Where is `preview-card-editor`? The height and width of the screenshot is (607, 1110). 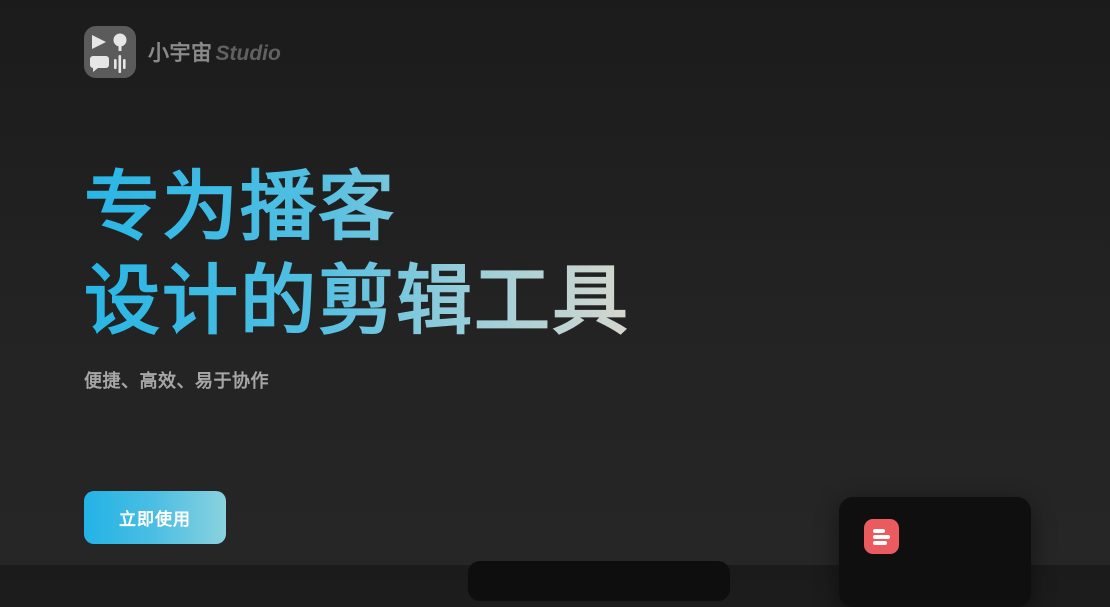
preview-card-editor is located at coordinates (599, 581).